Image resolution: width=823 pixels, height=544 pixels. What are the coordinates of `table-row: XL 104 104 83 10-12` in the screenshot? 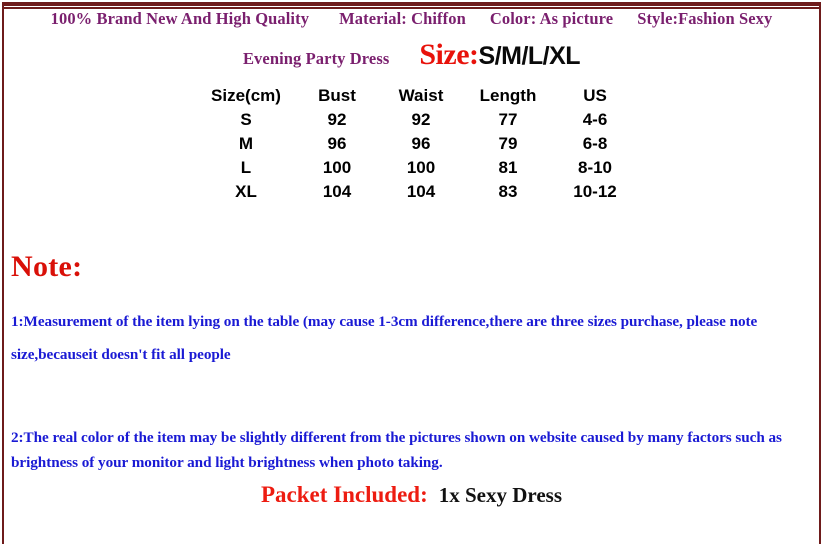 It's located at (417, 192).